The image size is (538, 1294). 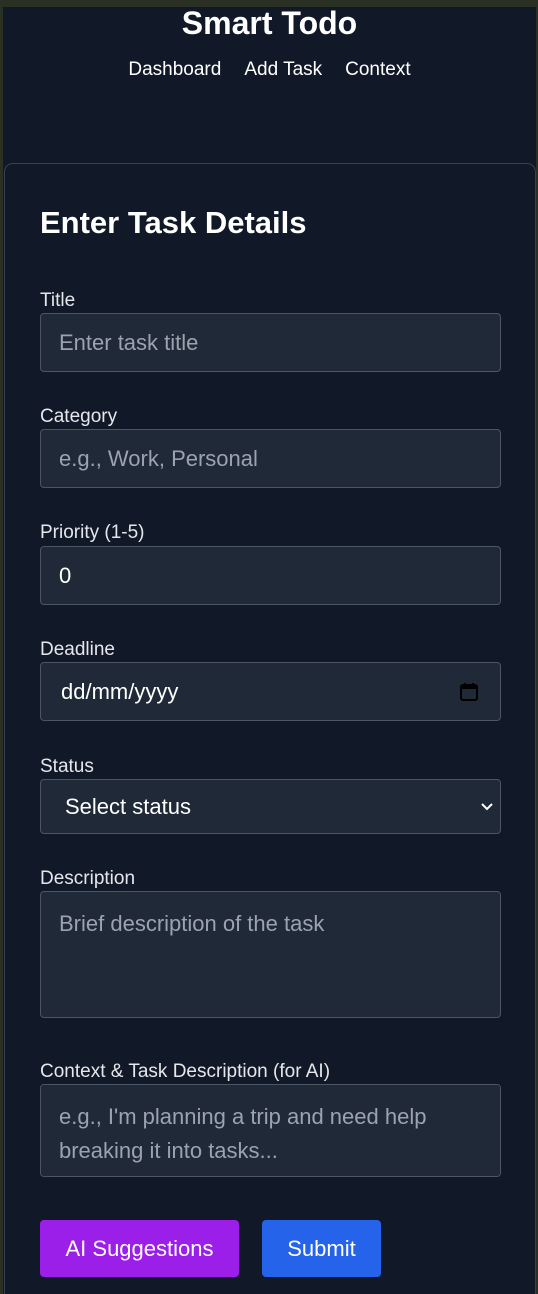 I want to click on status-selected: Select status, so click(x=128, y=806).